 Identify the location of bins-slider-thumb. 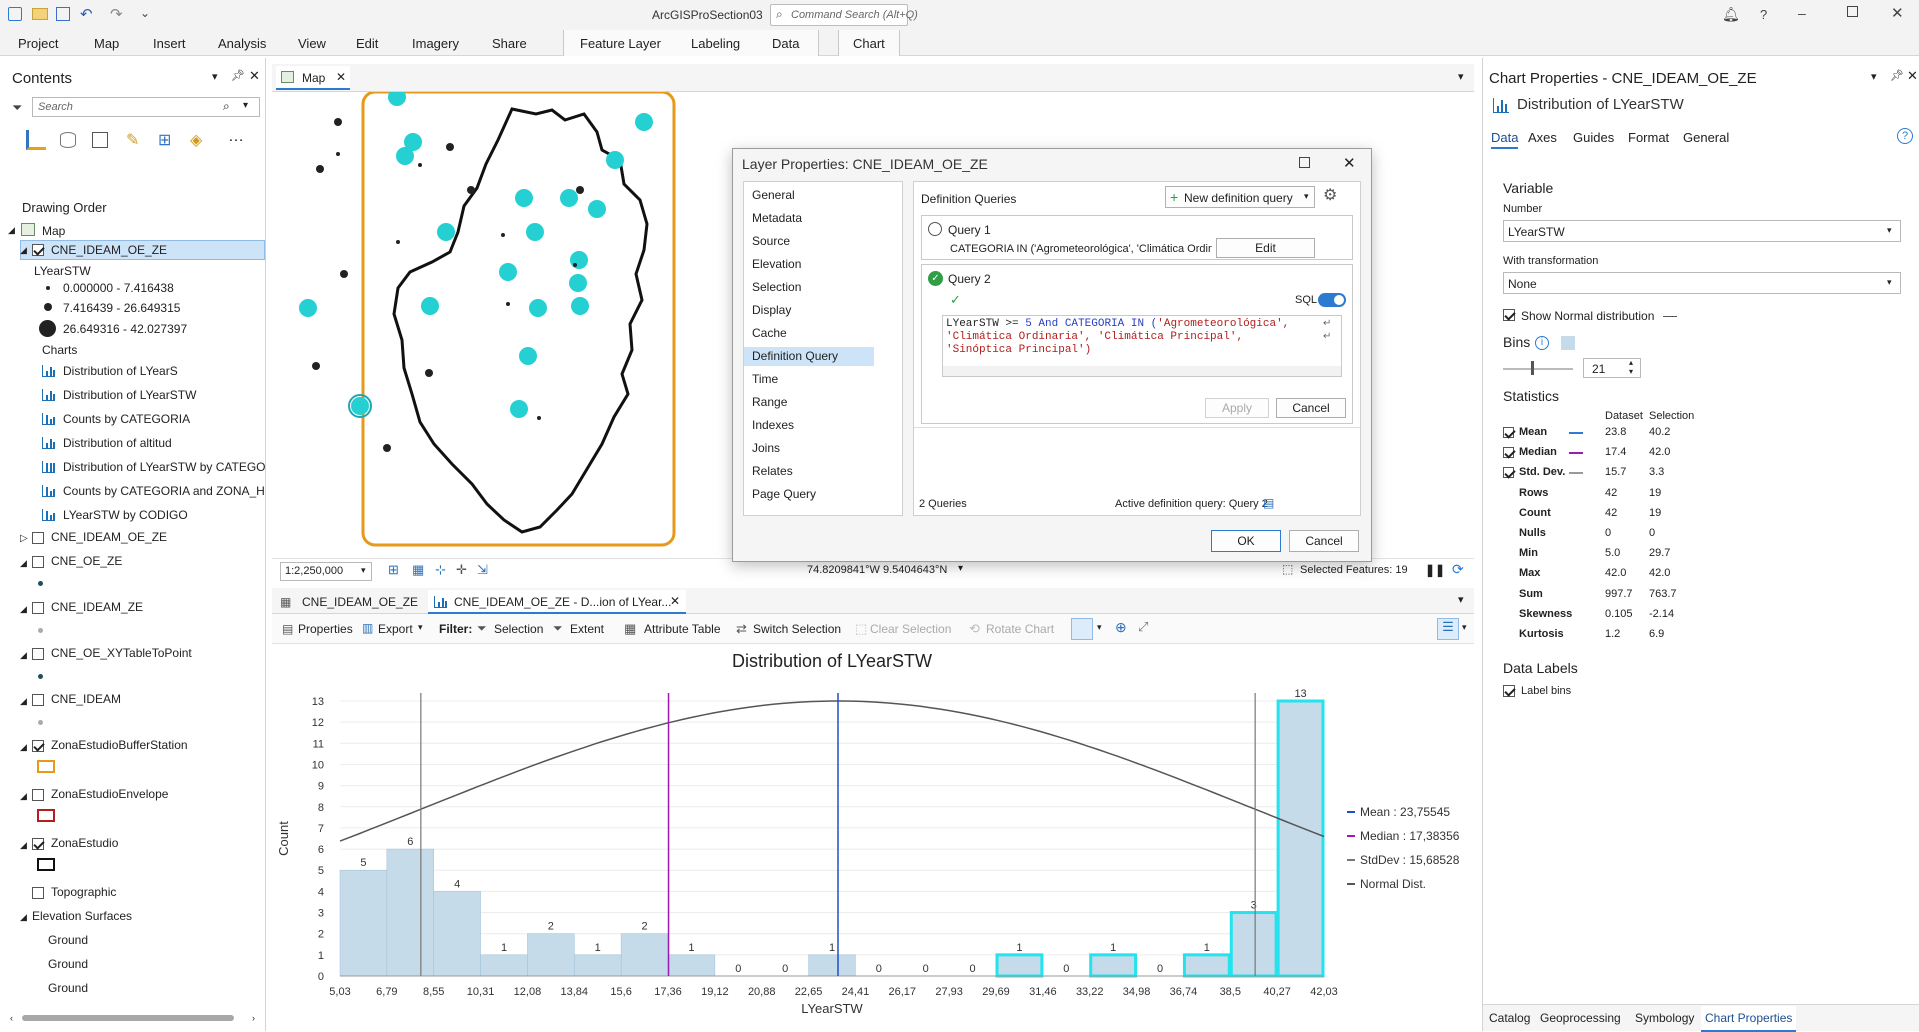
(1532, 368).